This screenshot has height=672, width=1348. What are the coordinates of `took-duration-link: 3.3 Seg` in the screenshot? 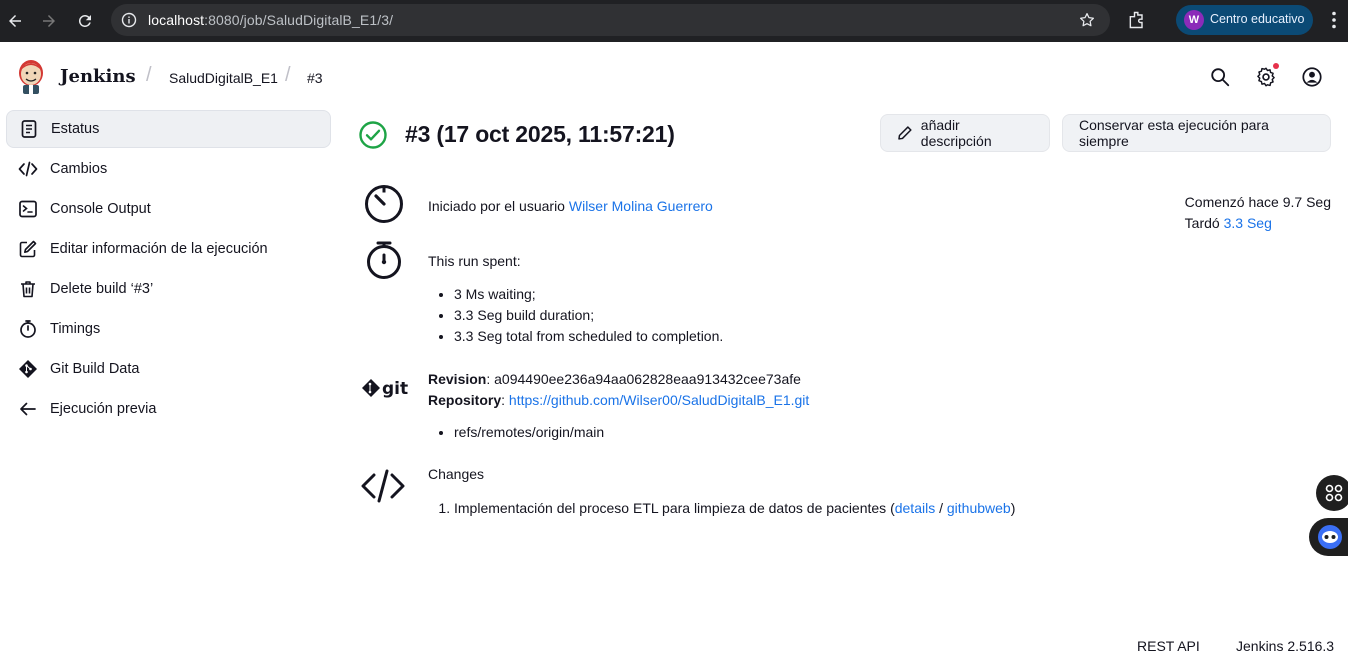 It's located at (1248, 223).